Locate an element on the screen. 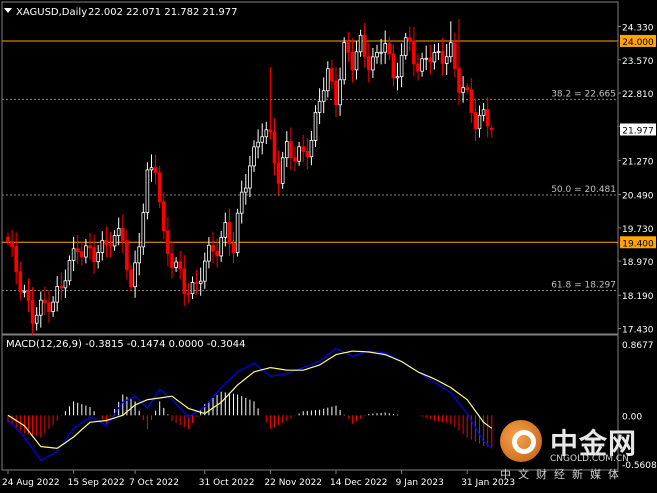 Image resolution: width=657 pixels, height=493 pixels. watermark-subtitle: 中文财经新媒体 is located at coordinates (563, 474).